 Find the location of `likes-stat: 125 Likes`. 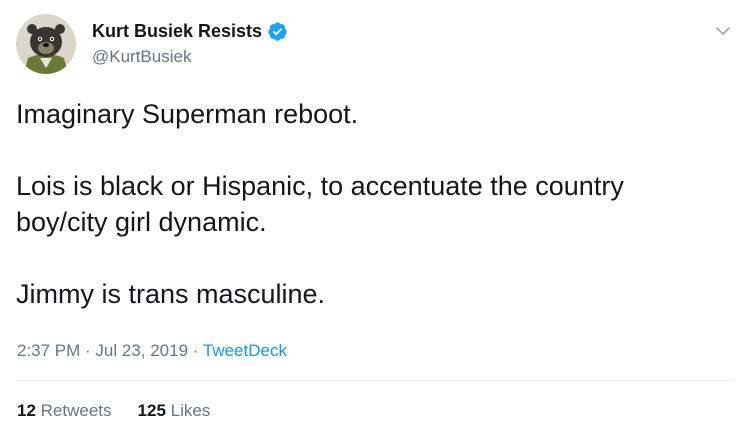

likes-stat: 125 Likes is located at coordinates (174, 411).